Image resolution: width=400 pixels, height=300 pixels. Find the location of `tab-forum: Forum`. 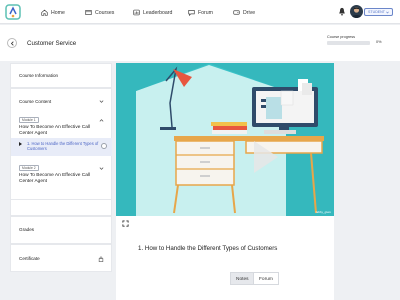

tab-forum: Forum is located at coordinates (266, 278).